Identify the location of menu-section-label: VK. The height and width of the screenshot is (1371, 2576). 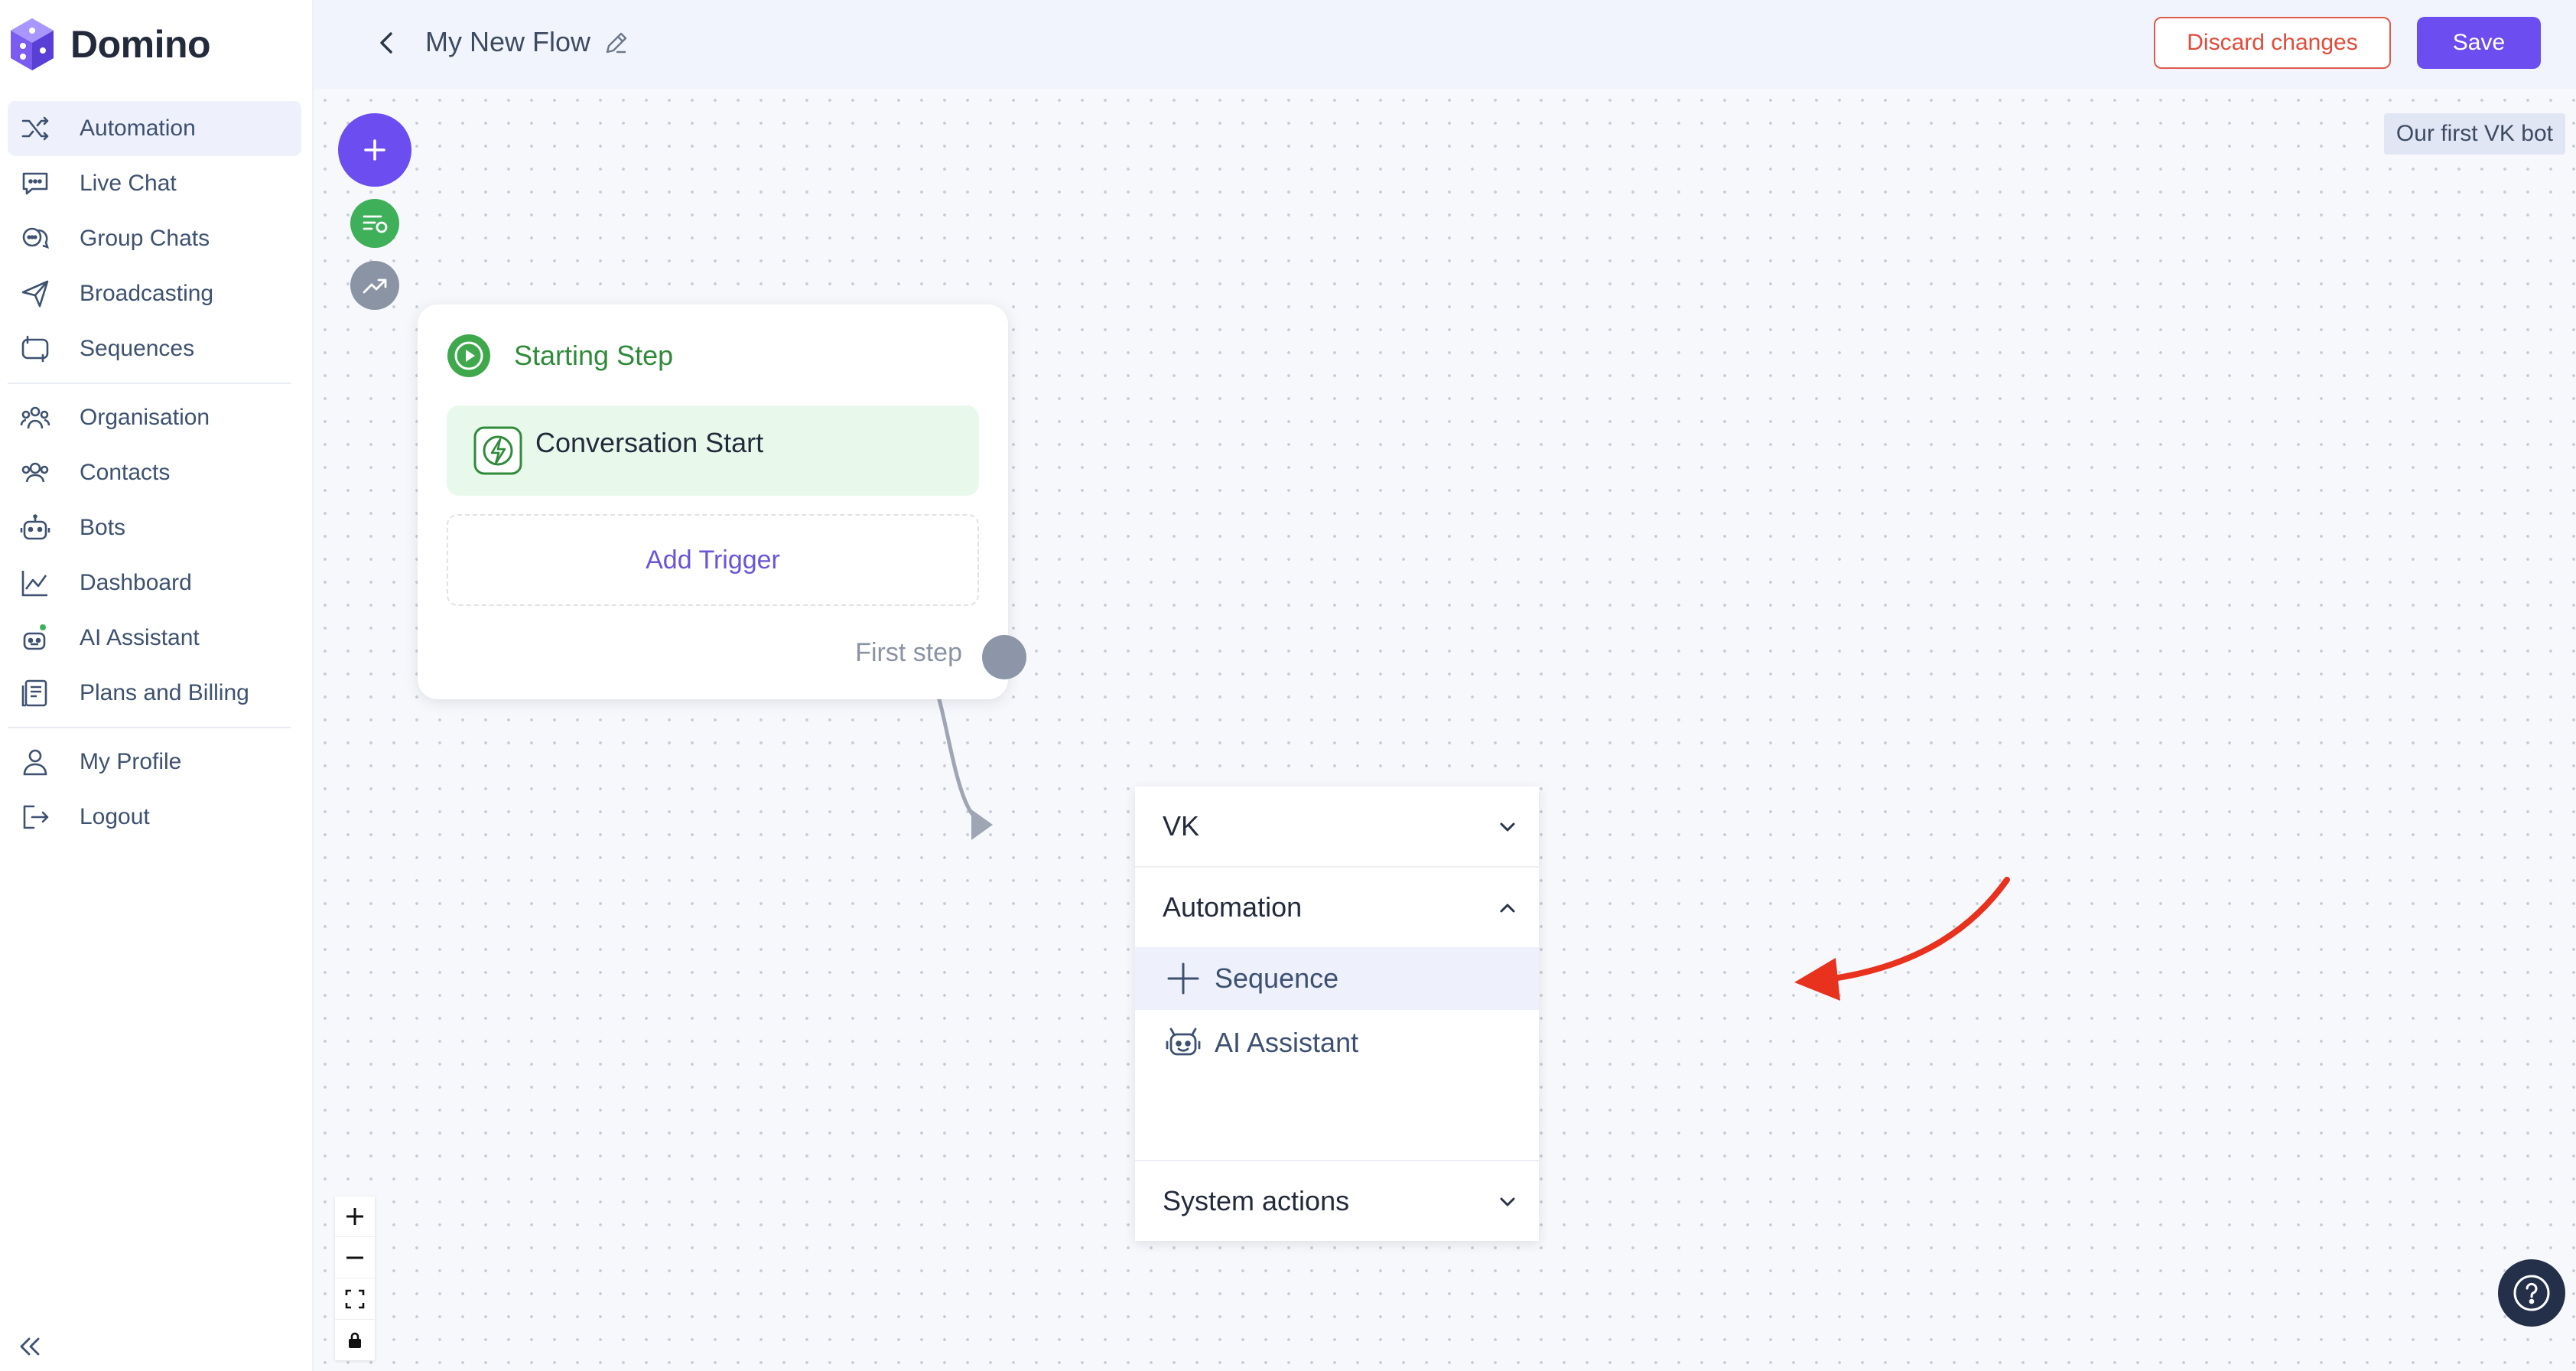
(1181, 826).